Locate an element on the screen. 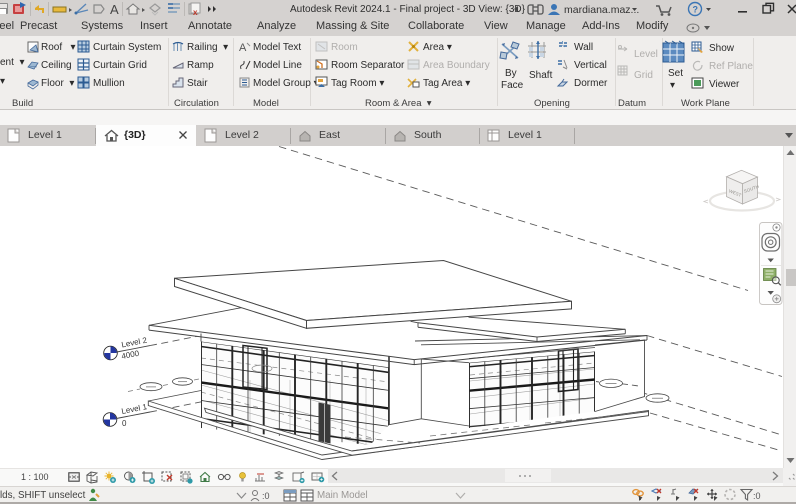 The image size is (796, 504). svg-text: 0 is located at coordinates (124, 423).